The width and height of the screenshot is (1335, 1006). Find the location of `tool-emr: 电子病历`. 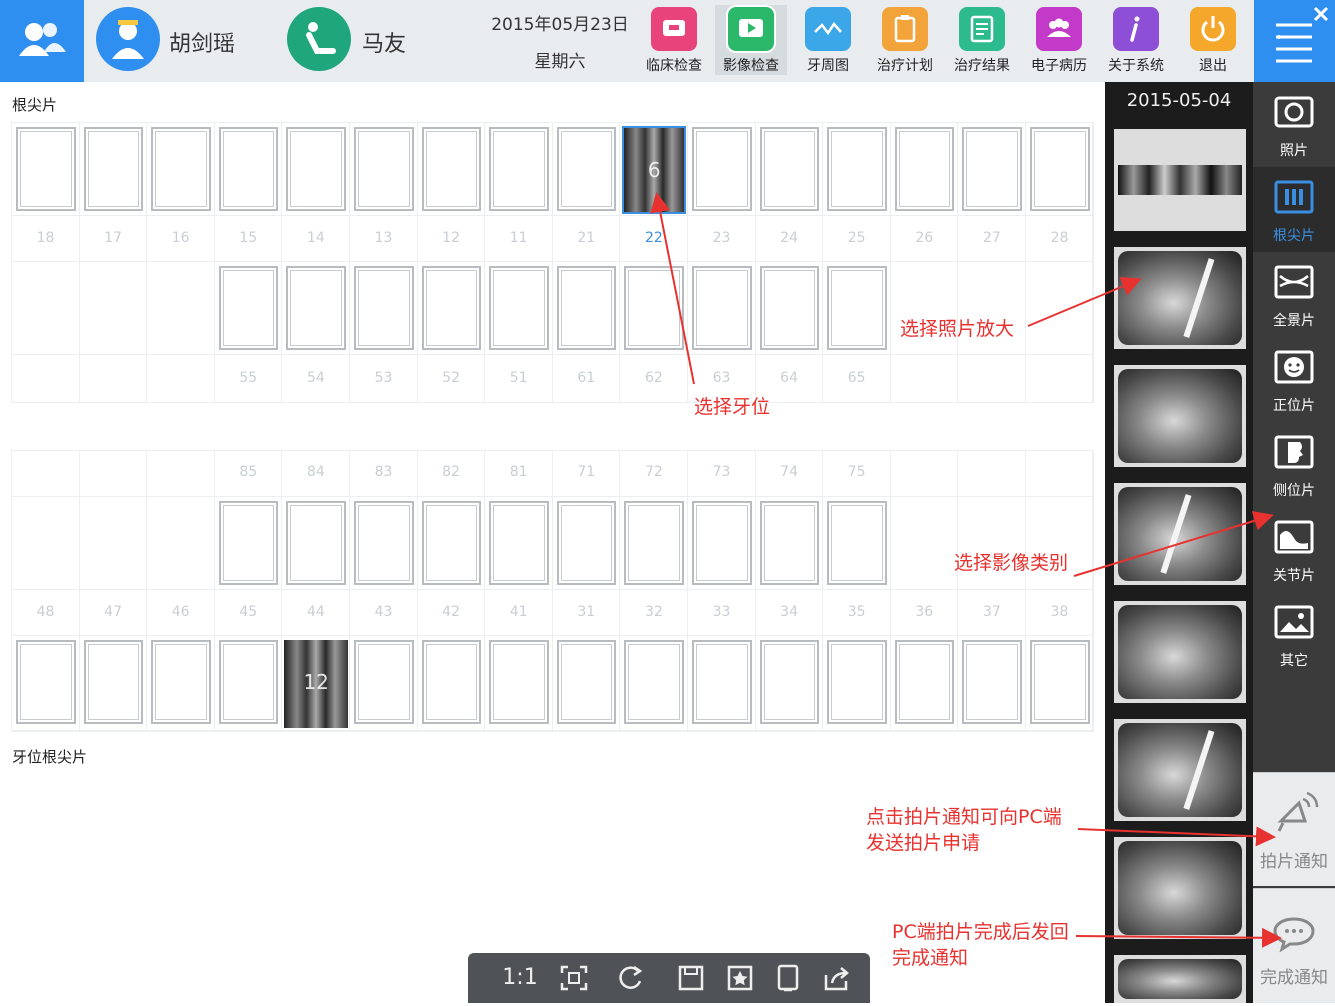

tool-emr: 电子病历 is located at coordinates (1059, 40).